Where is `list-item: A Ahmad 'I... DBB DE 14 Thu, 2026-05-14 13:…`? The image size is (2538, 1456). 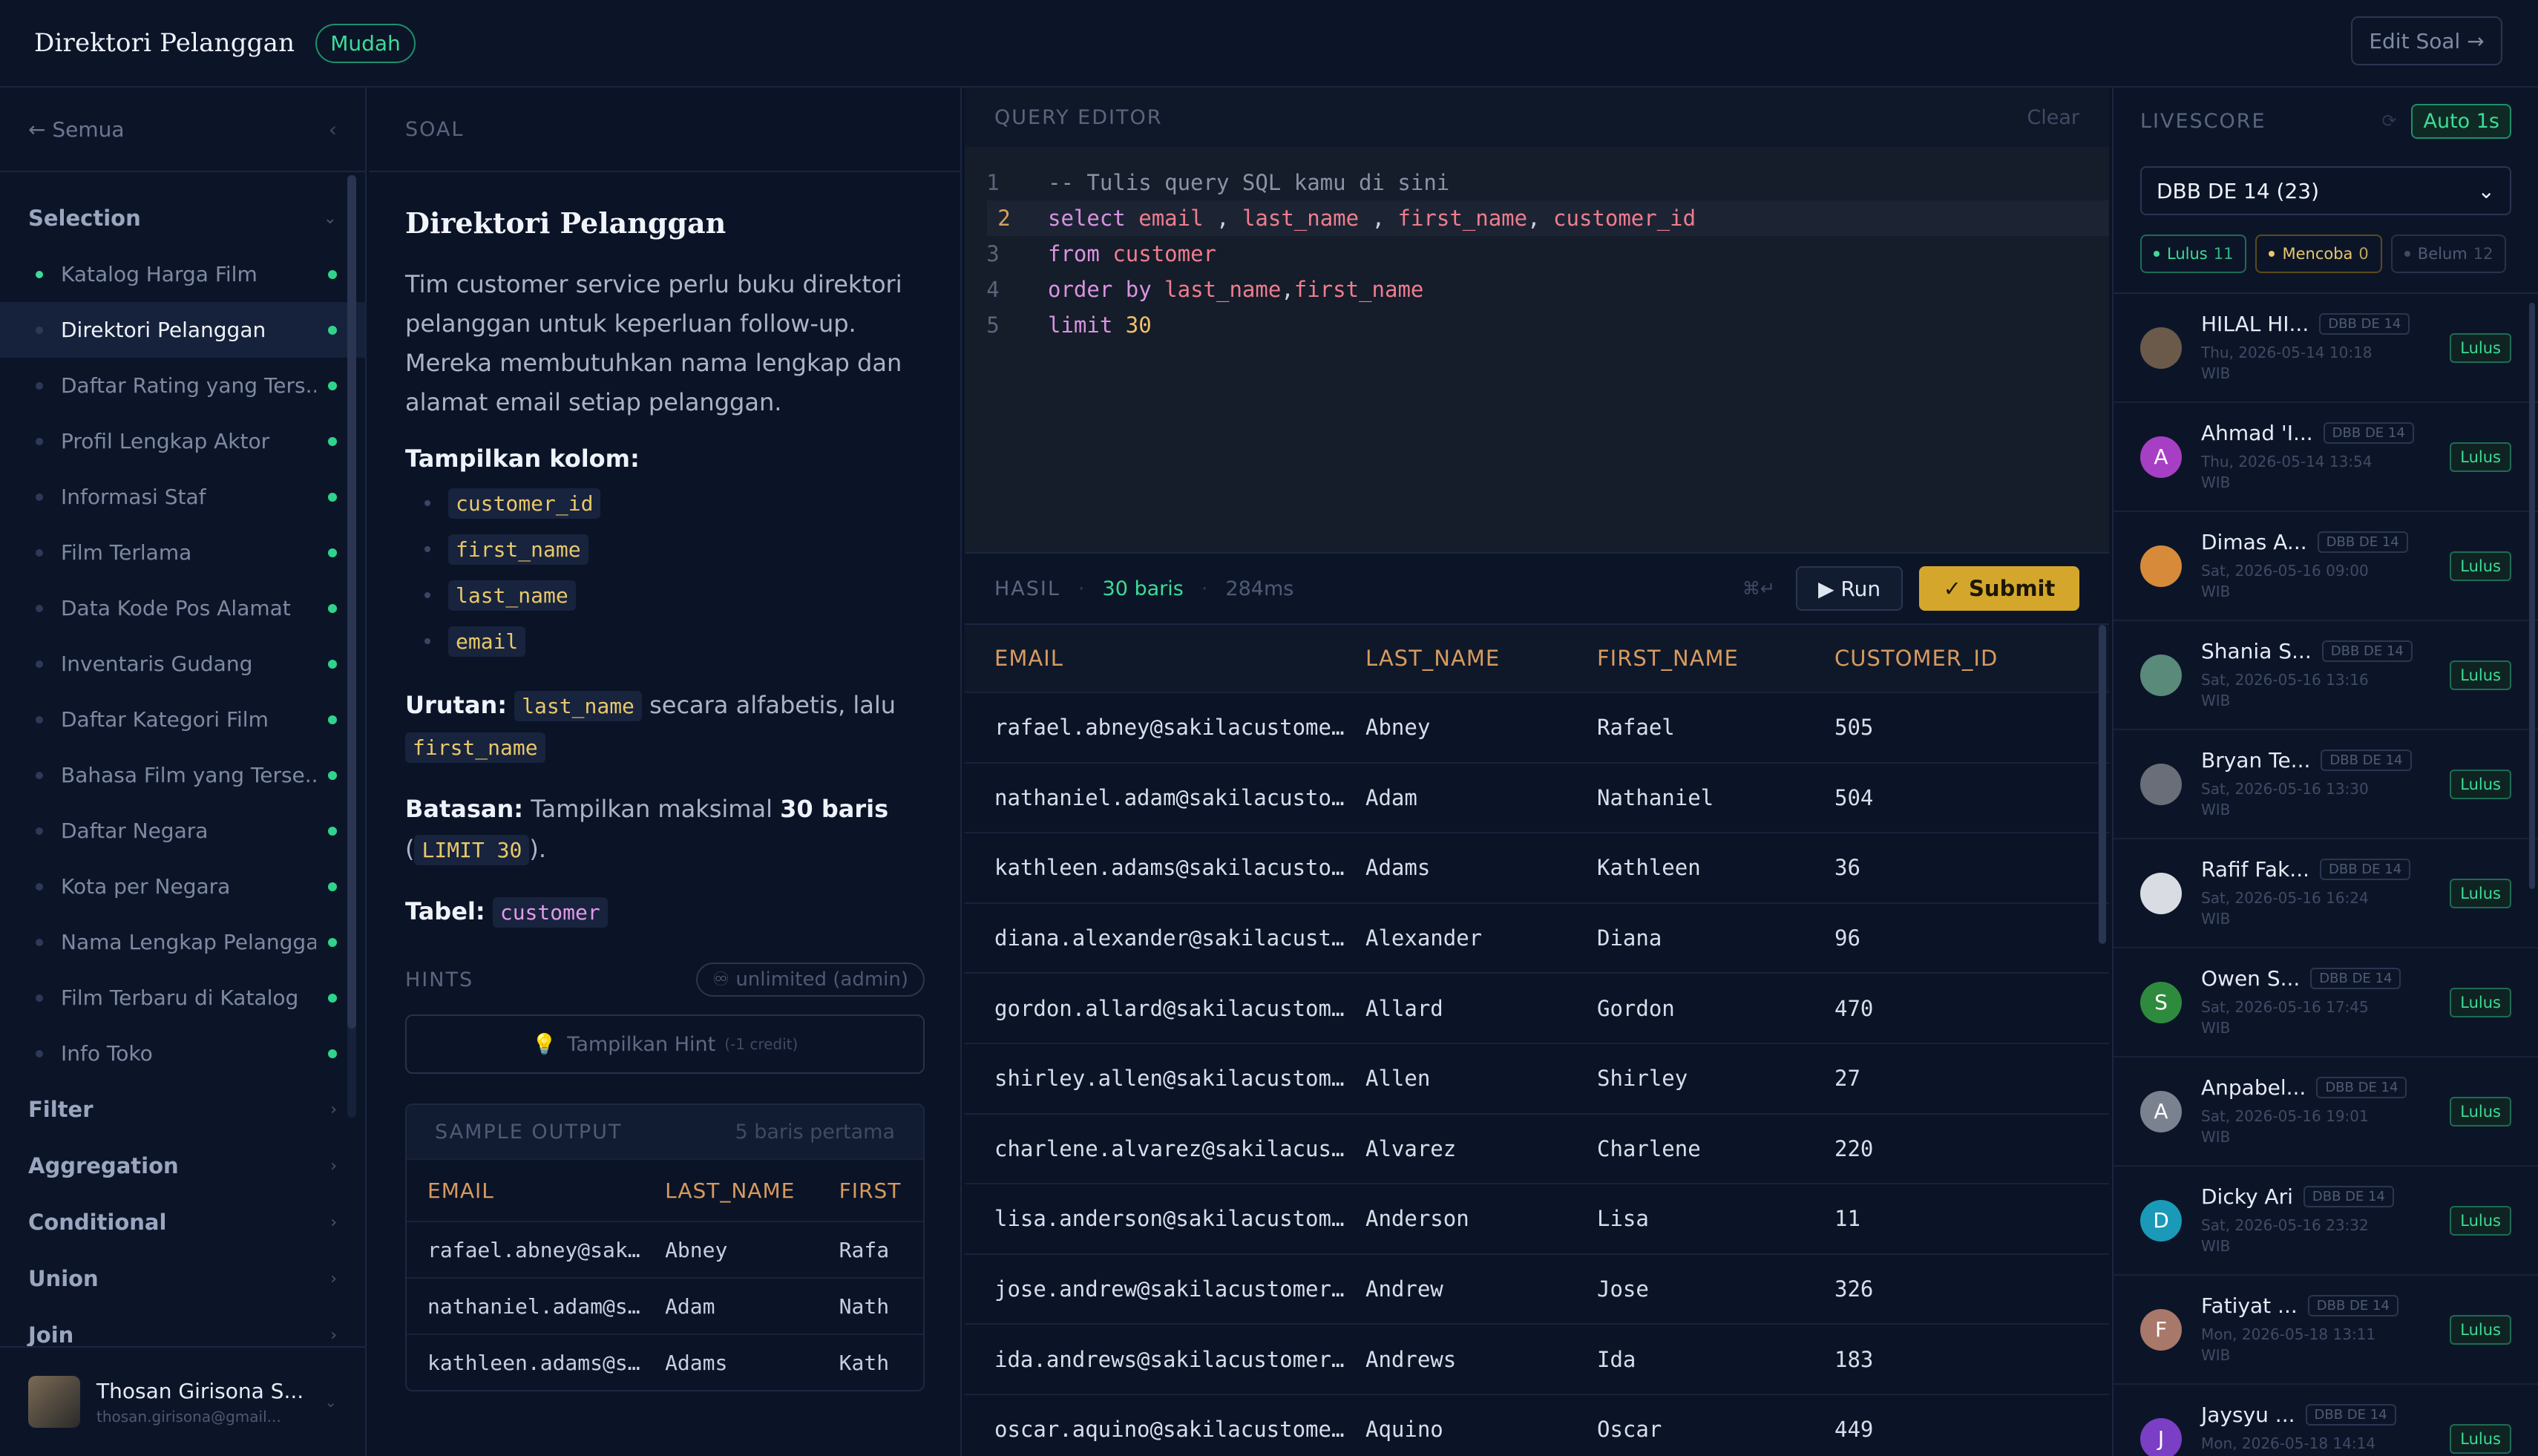
list-item: A Ahmad 'I... DBB DE 14 Thu, 2026-05-14 13:… is located at coordinates (2326, 458).